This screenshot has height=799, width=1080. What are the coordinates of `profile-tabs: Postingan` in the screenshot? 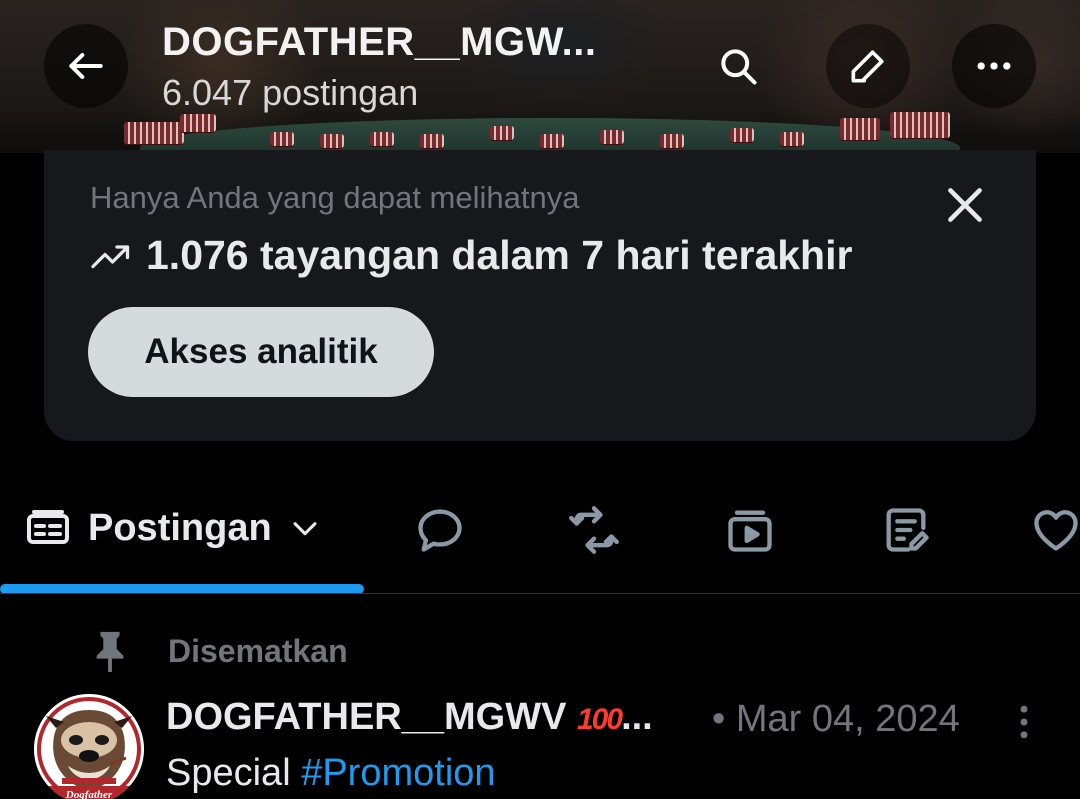 It's located at (540, 542).